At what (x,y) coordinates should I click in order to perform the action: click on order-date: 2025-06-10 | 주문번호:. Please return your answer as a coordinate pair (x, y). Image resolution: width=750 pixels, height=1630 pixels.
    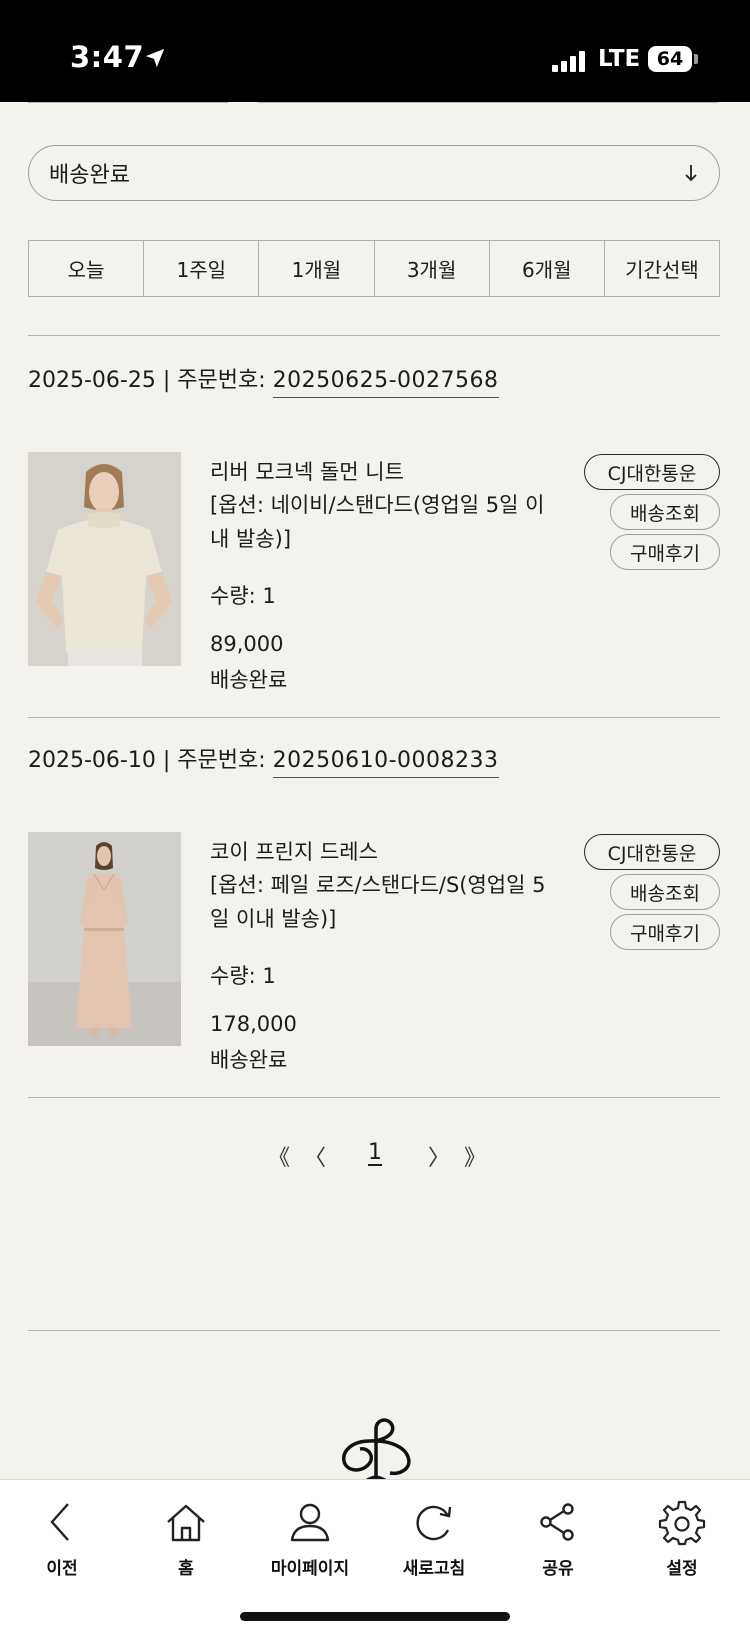
    Looking at the image, I should click on (150, 760).